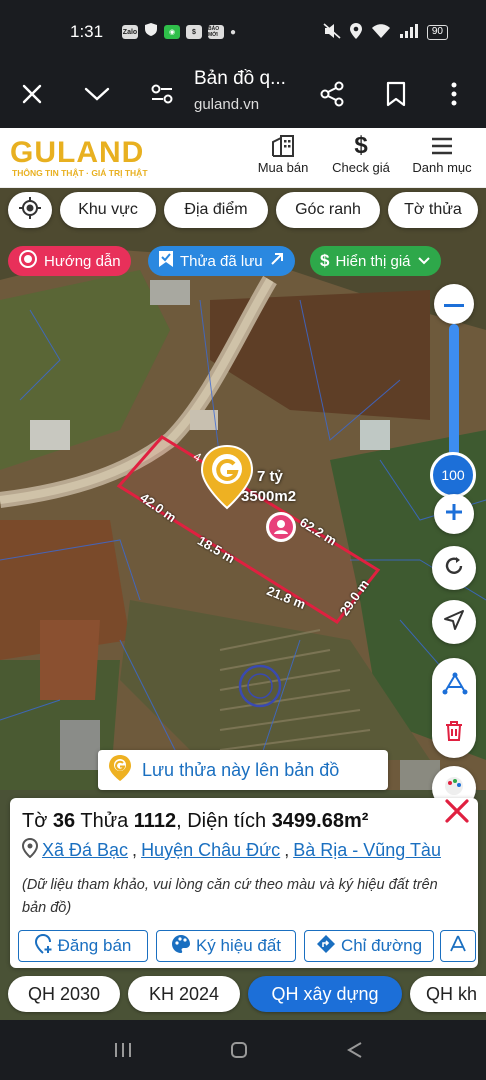  I want to click on nav-label: Check giá, so click(361, 167).